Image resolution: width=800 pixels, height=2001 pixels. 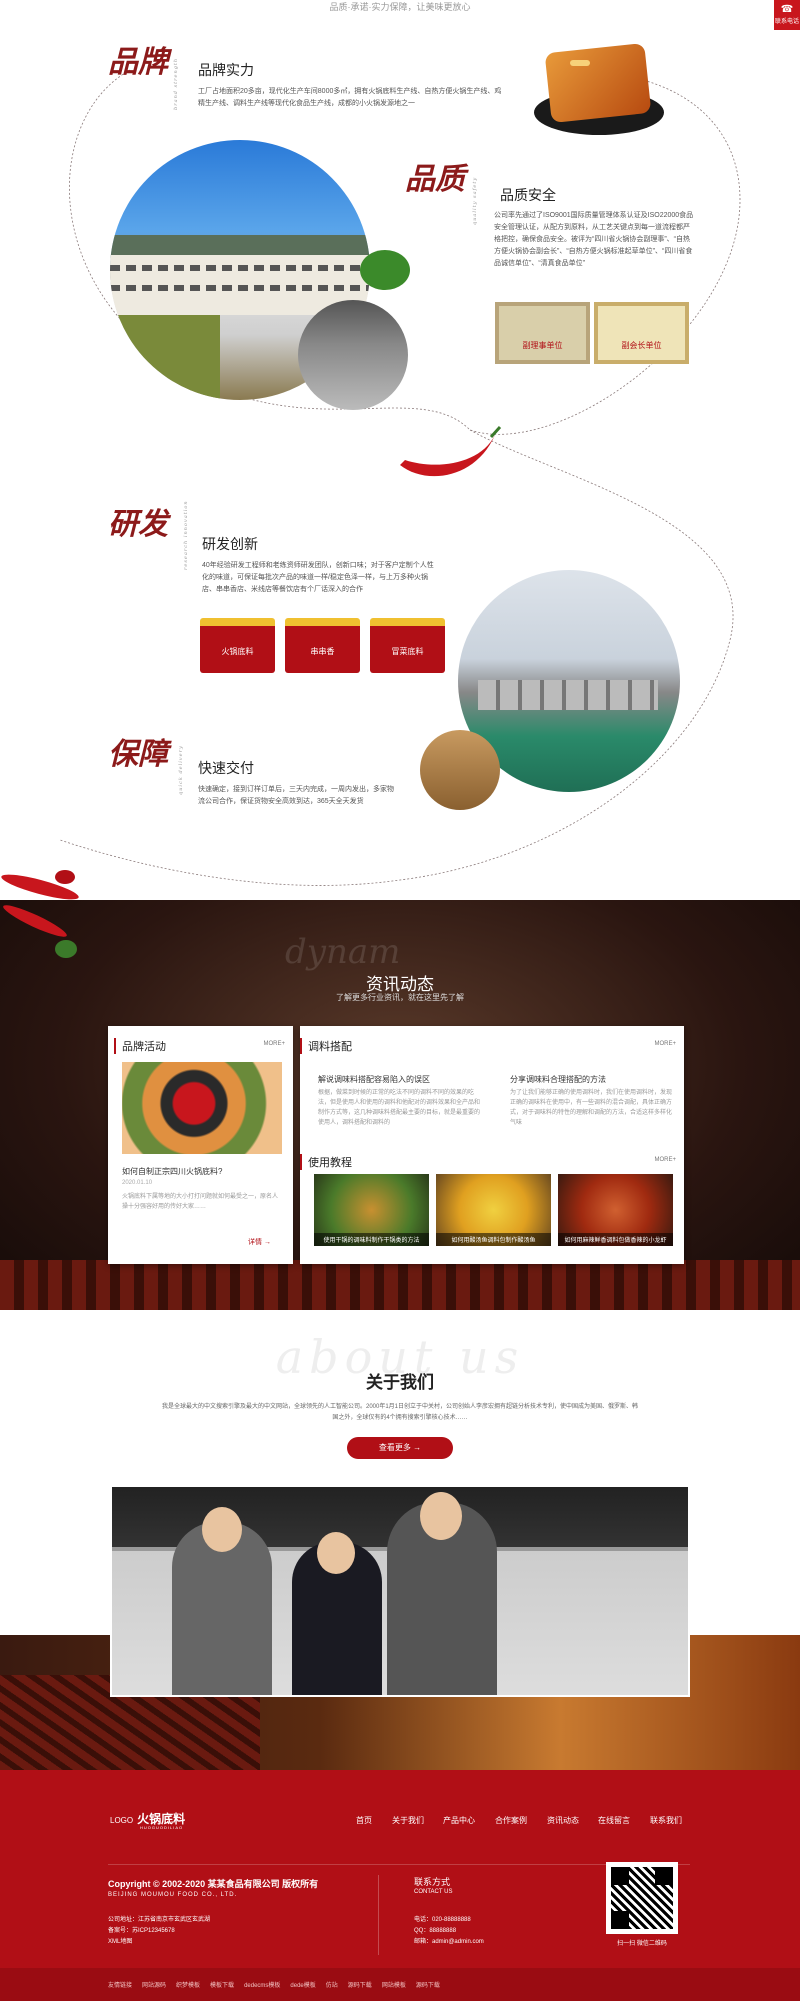 I want to click on feature-title-delivery: 快速交付, so click(x=226, y=768).